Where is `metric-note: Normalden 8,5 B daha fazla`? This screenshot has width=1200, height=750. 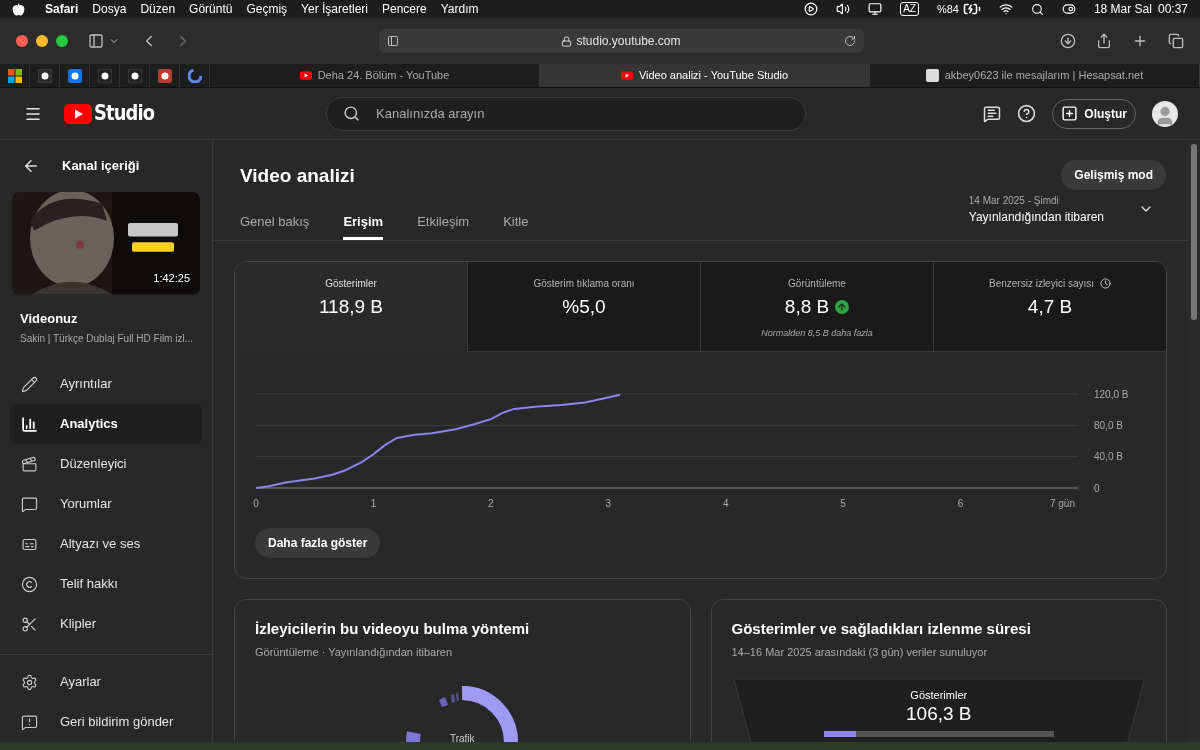
metric-note: Normalden 8,5 B daha fazla is located at coordinates (817, 333).